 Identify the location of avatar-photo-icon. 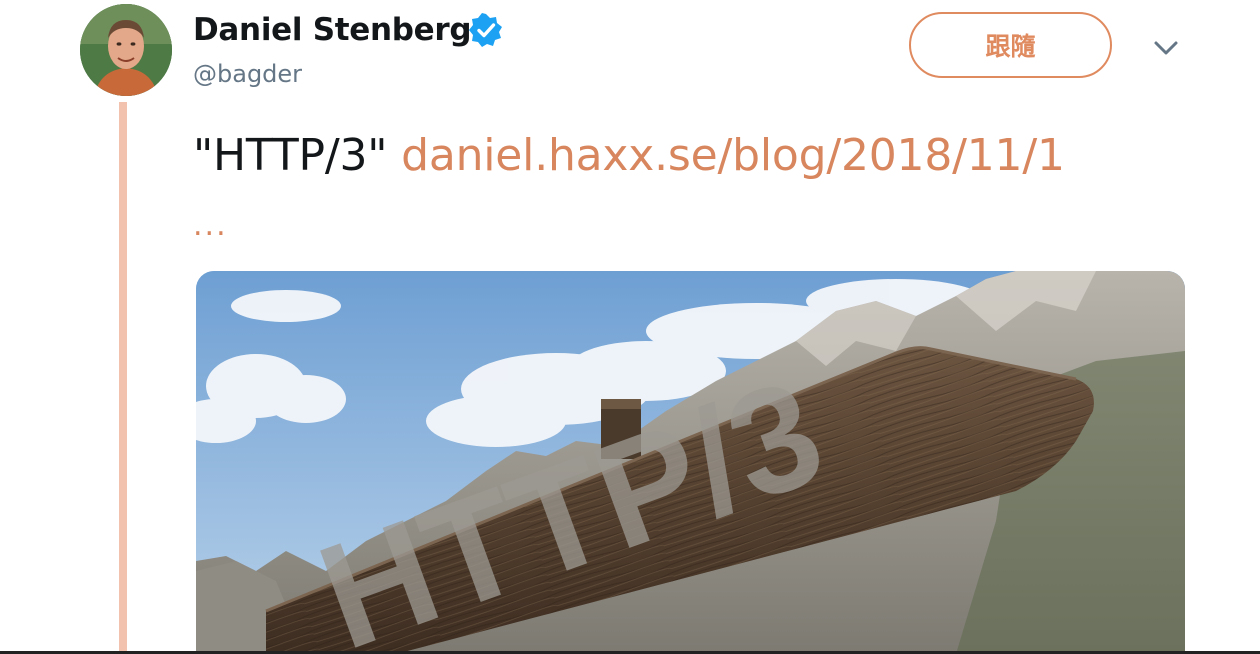
(126, 50).